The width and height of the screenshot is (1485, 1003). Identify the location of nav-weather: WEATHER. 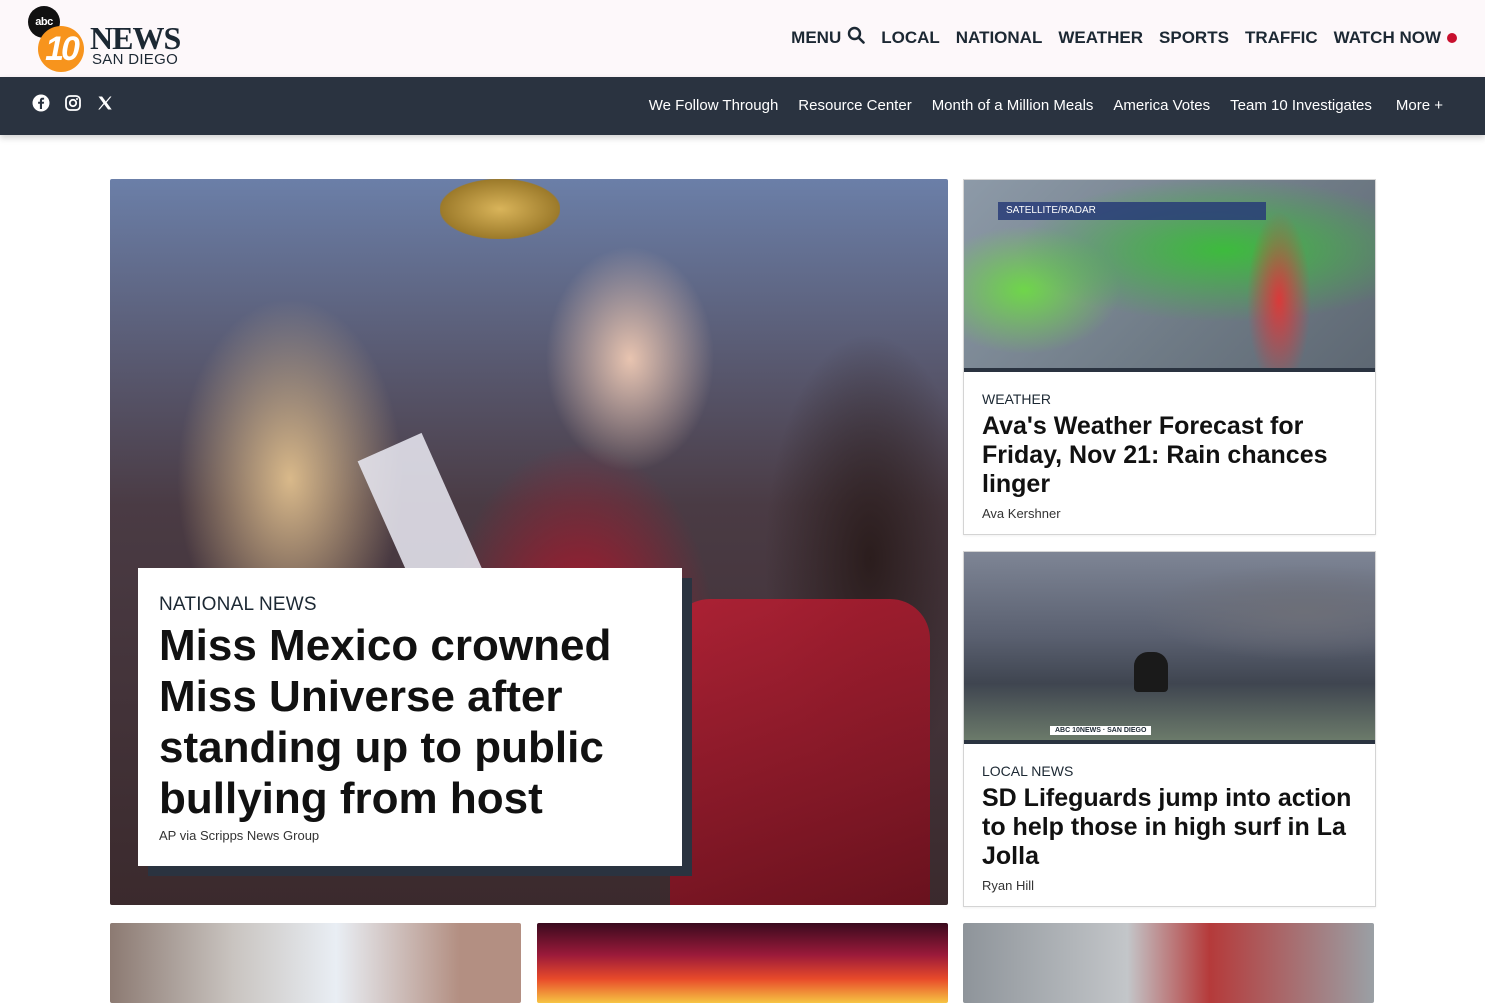
(1100, 38).